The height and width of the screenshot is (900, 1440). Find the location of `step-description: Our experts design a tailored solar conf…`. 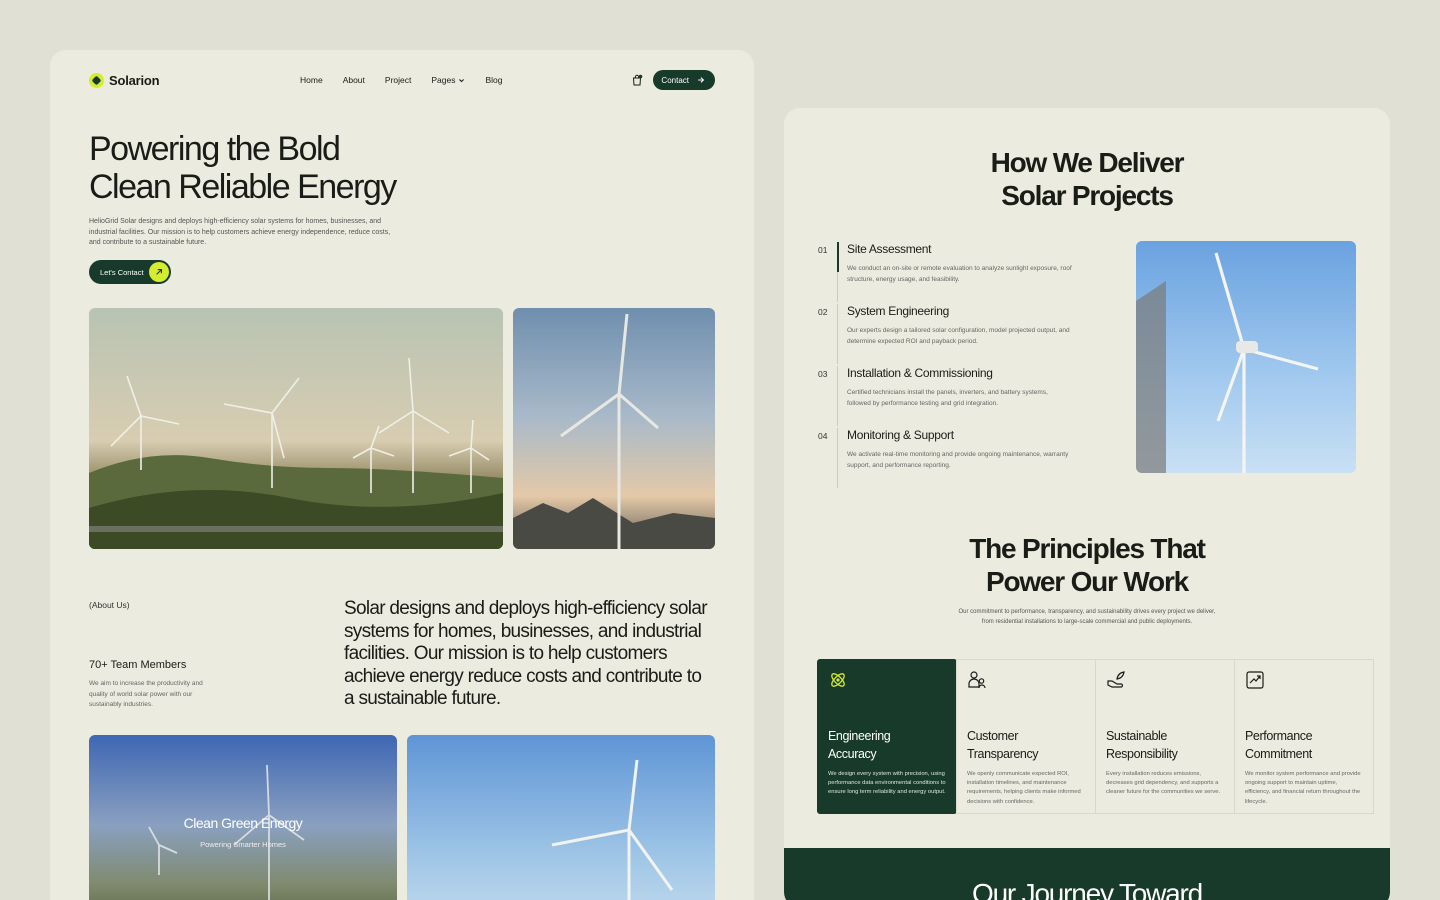

step-description: Our experts design a tailored solar conf… is located at coordinates (958, 336).